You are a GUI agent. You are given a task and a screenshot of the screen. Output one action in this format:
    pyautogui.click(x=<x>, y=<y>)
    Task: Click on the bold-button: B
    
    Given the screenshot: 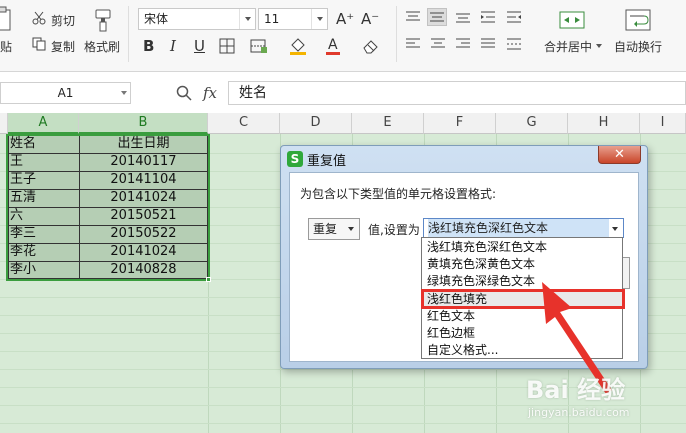 What is the action you would take?
    pyautogui.click(x=148, y=46)
    